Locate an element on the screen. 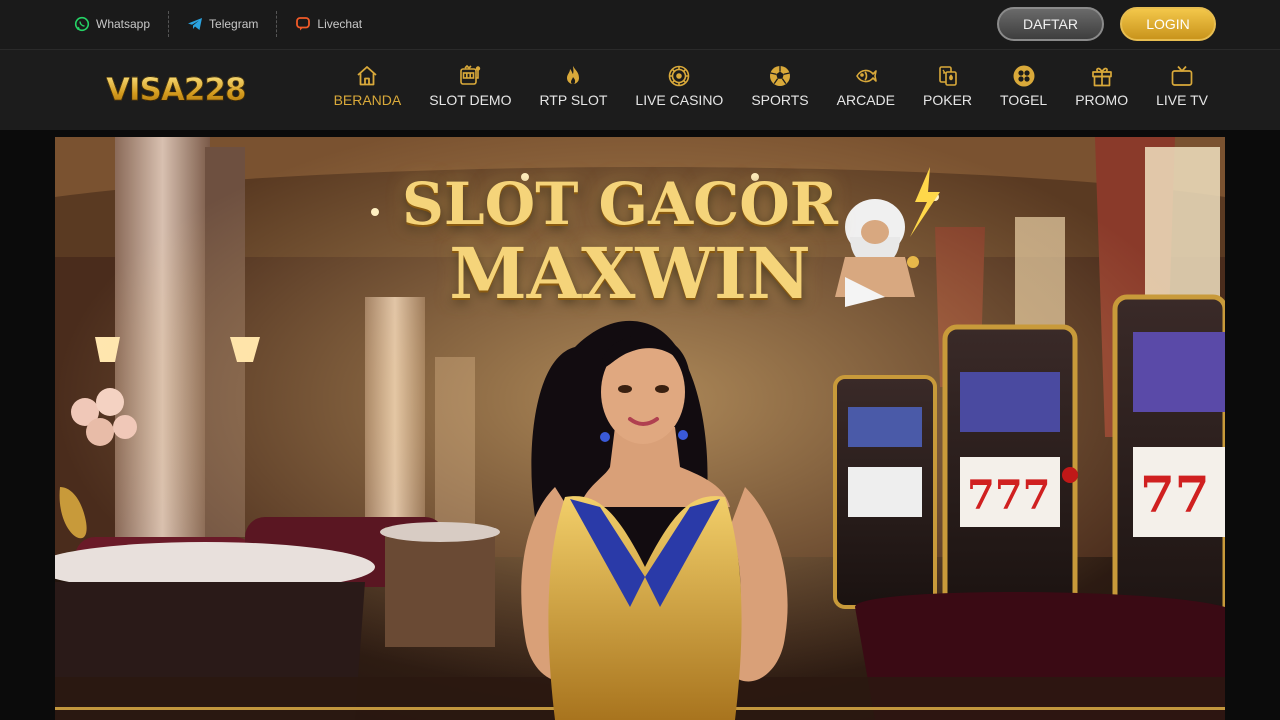 Image resolution: width=1280 pixels, height=720 pixels. site-logo: VISA228 is located at coordinates (176, 90).